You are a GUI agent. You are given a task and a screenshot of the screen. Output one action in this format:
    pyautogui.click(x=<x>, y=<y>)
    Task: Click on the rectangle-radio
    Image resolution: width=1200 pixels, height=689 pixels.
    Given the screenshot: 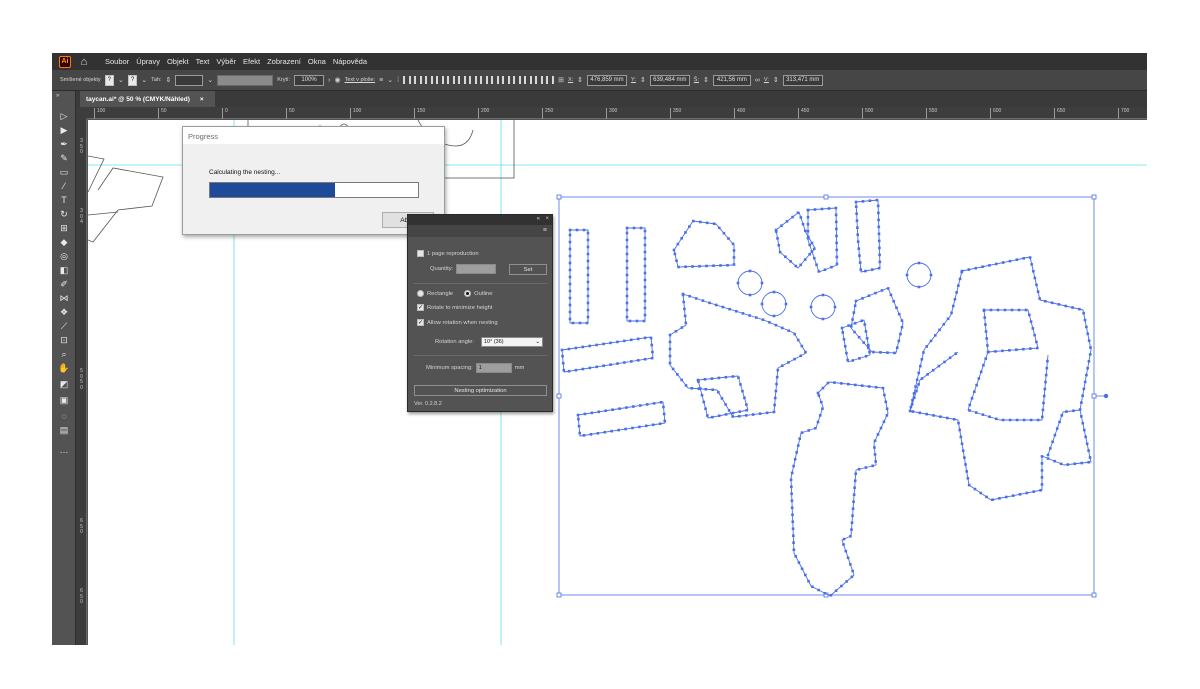 What is the action you would take?
    pyautogui.click(x=420, y=293)
    